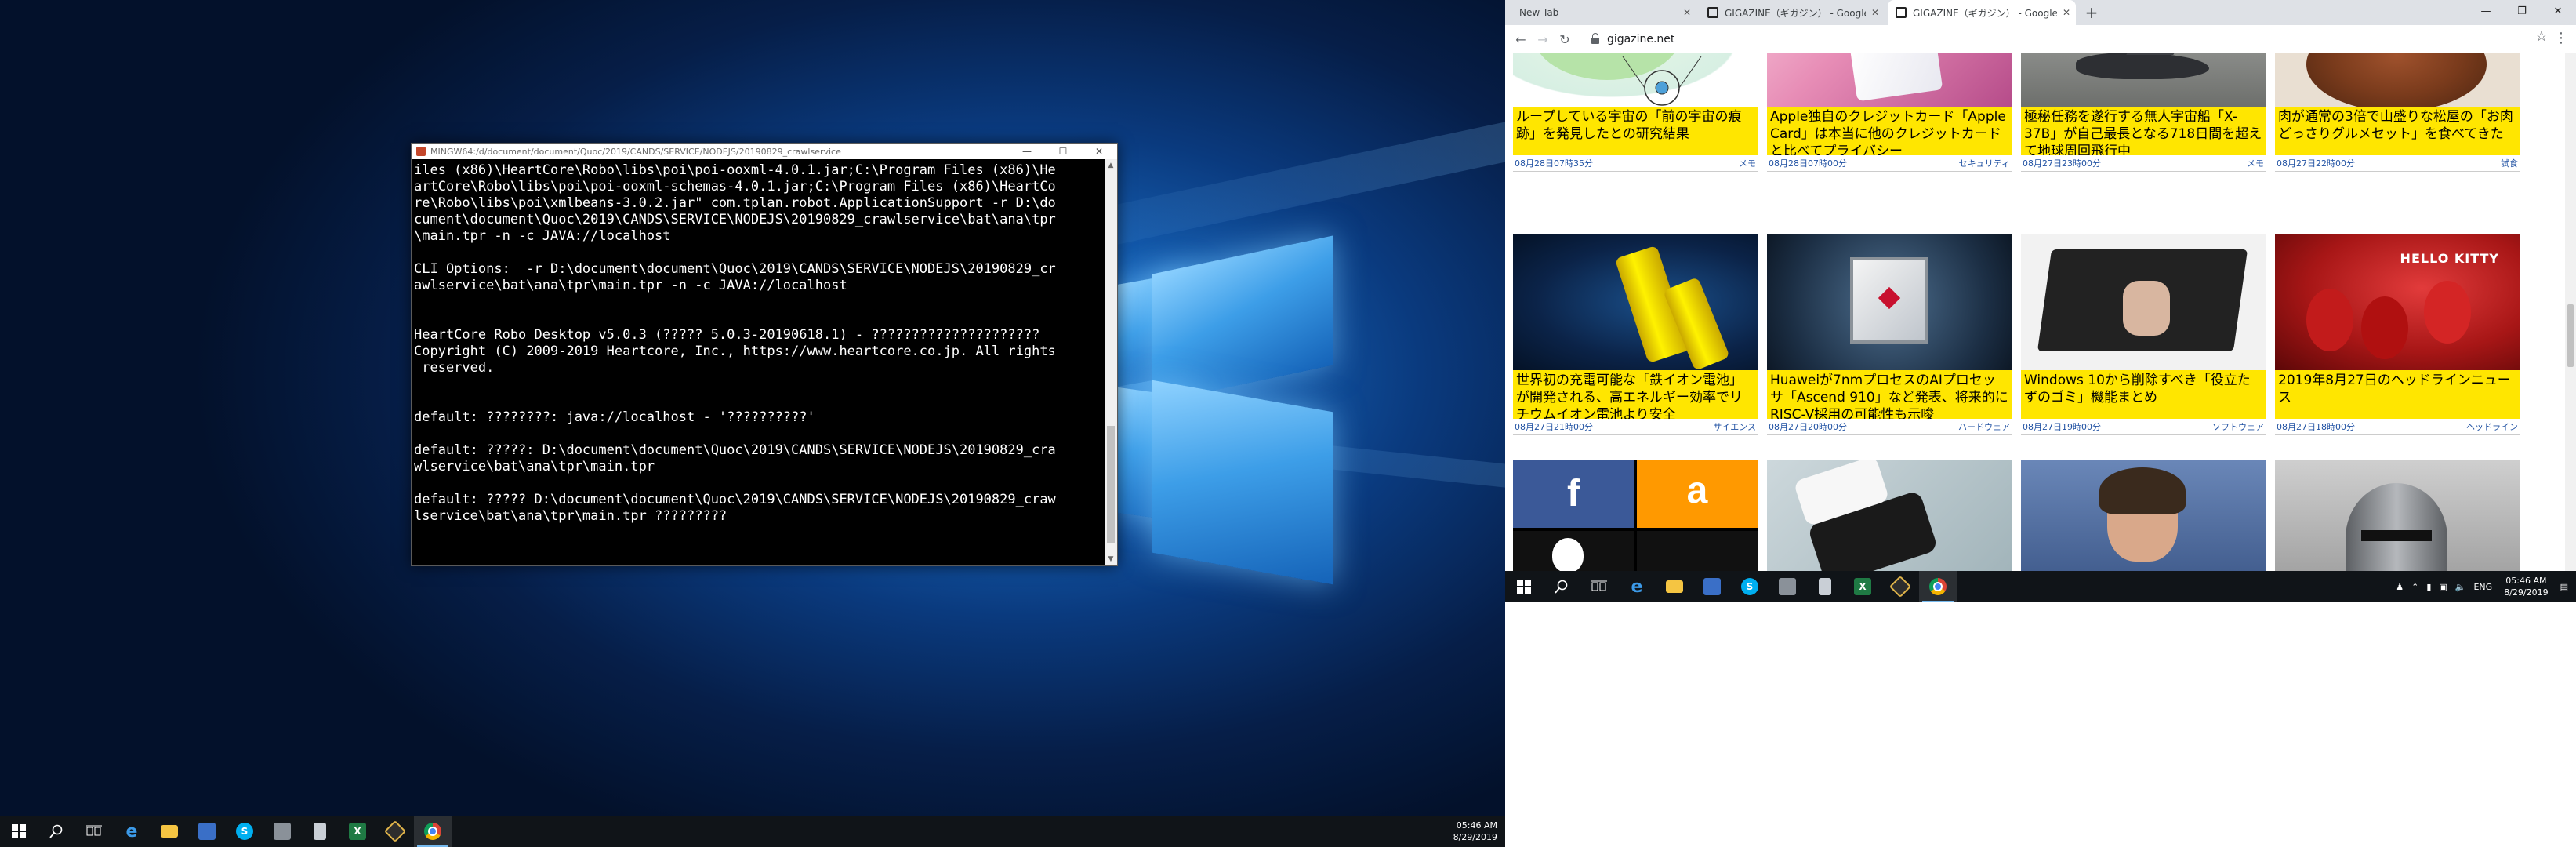 The height and width of the screenshot is (847, 2576). I want to click on tab-new-tab: New Tab ✕, so click(1602, 12).